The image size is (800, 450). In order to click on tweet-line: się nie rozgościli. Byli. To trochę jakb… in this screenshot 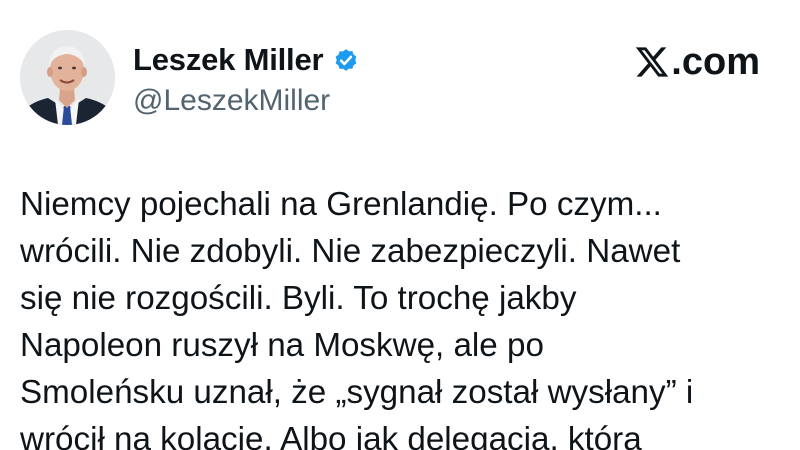, I will do `click(298, 298)`.